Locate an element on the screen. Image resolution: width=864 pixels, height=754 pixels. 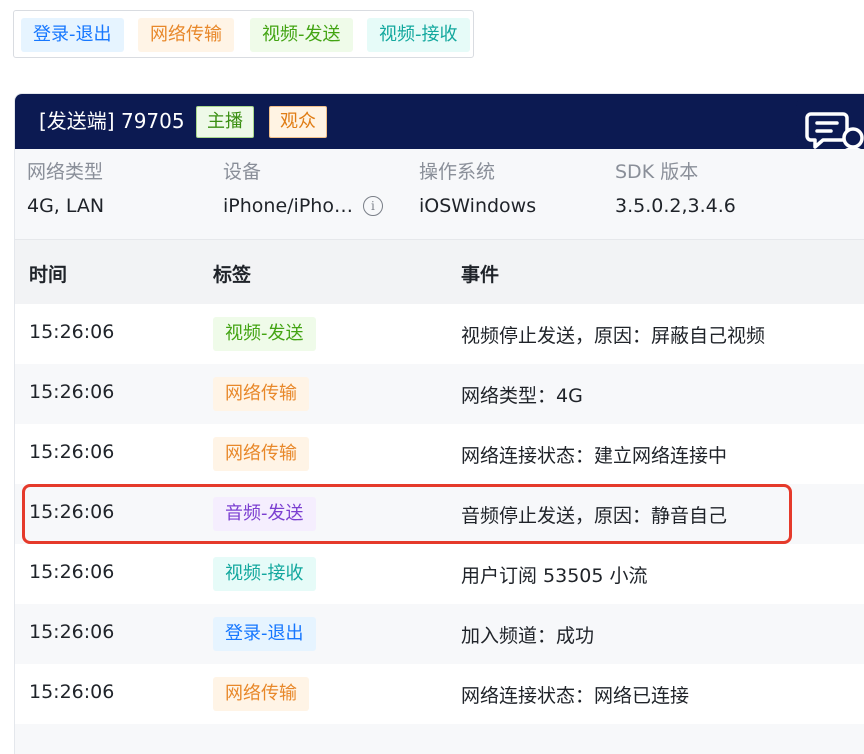
event-description: 视频停止发送，原因：屏蔽自己视频 is located at coordinates (613, 336).